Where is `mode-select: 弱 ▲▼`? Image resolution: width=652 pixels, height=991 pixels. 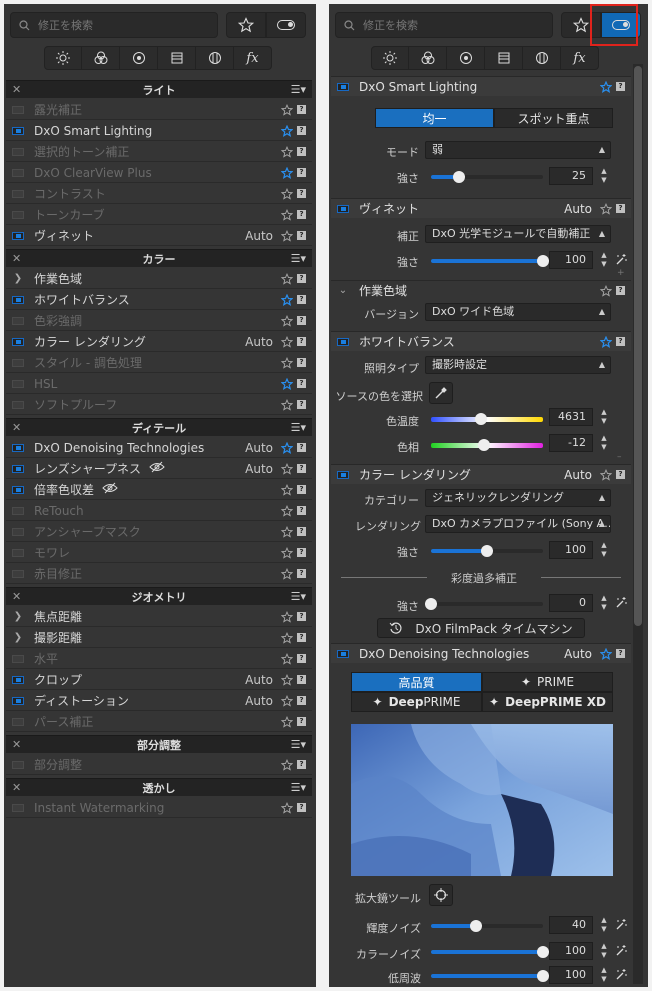 mode-select: 弱 ▲▼ is located at coordinates (518, 150).